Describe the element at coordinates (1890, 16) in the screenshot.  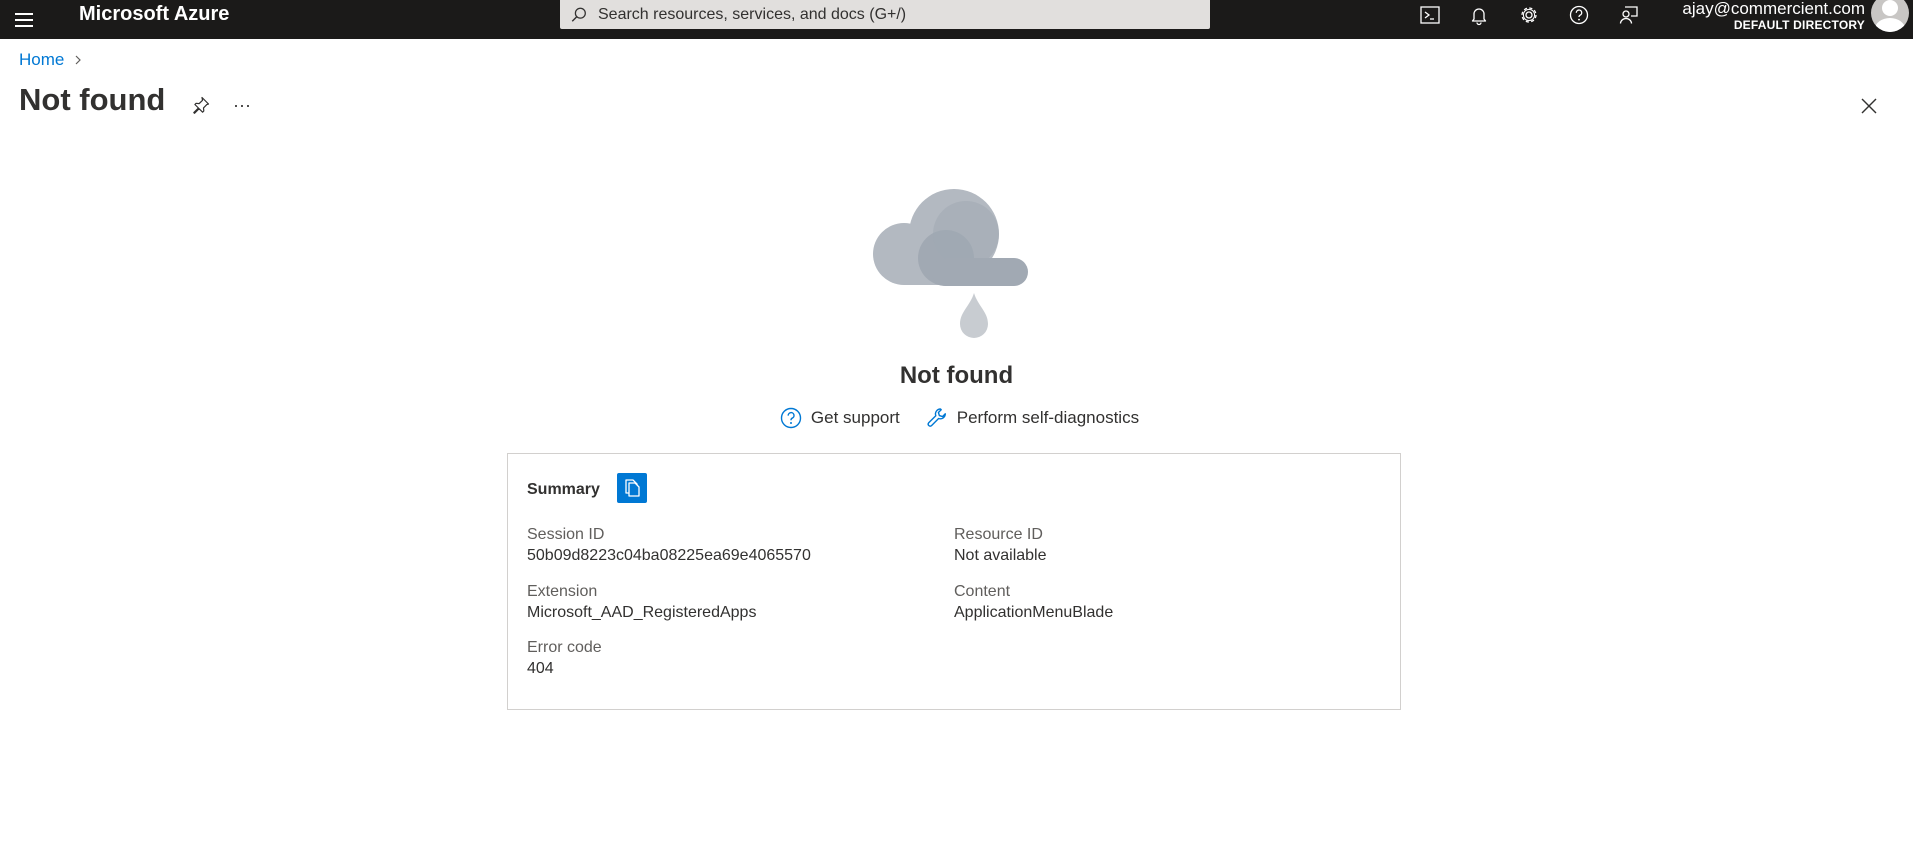
I see `avatar` at that location.